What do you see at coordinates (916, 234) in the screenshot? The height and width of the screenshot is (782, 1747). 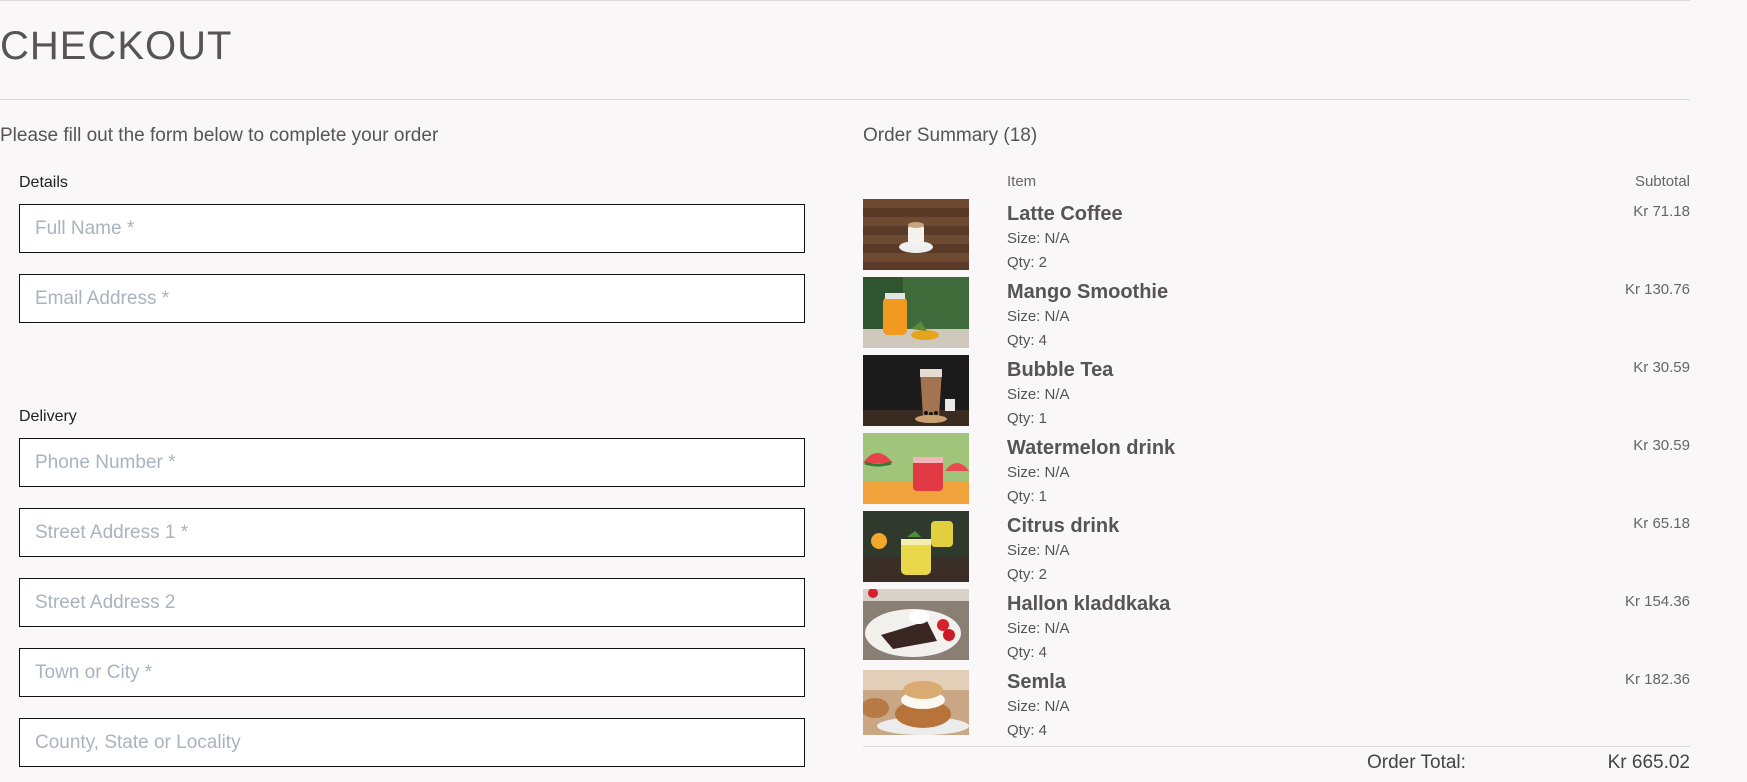 I see `latte-coffee-photo` at bounding box center [916, 234].